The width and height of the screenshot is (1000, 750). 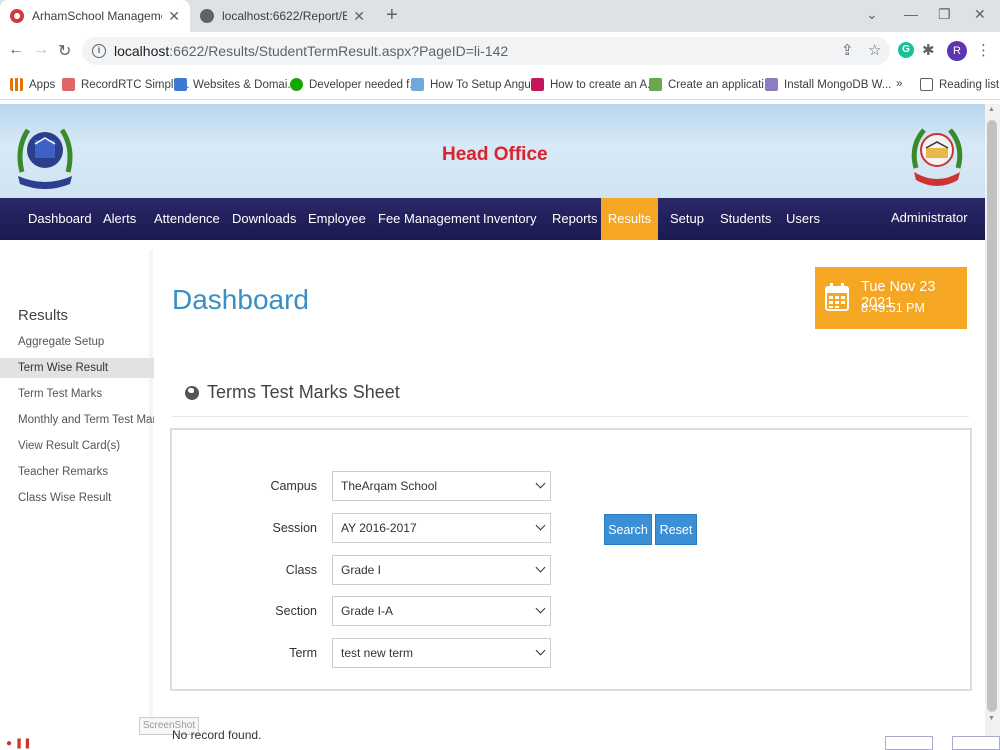 I want to click on nav-item-reports: Reports, so click(x=575, y=219).